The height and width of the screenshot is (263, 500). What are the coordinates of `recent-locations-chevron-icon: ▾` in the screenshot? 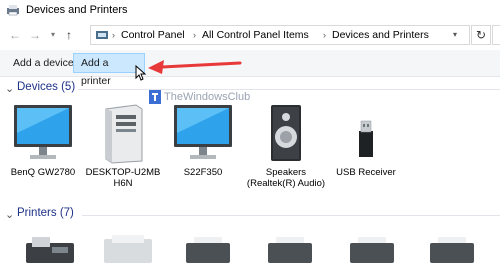 It's located at (53, 35).